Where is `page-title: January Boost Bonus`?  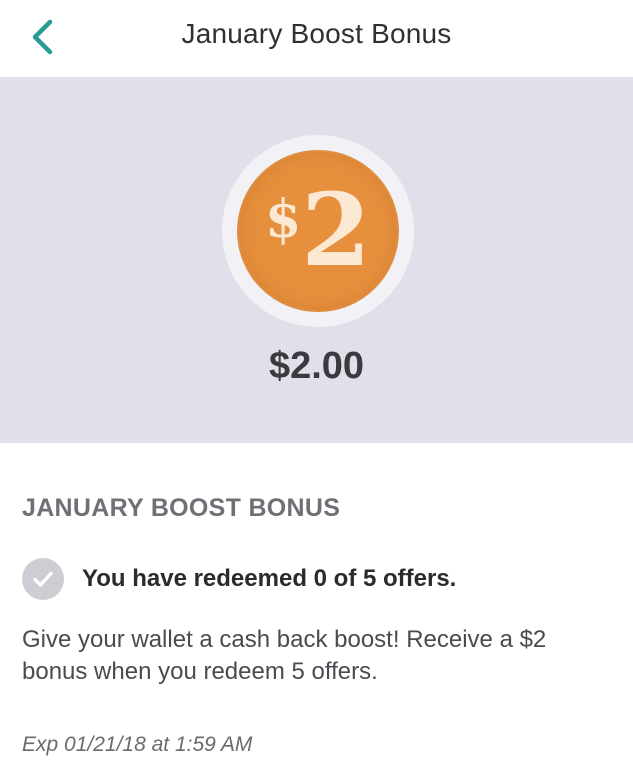
page-title: January Boost Bonus is located at coordinates (316, 33).